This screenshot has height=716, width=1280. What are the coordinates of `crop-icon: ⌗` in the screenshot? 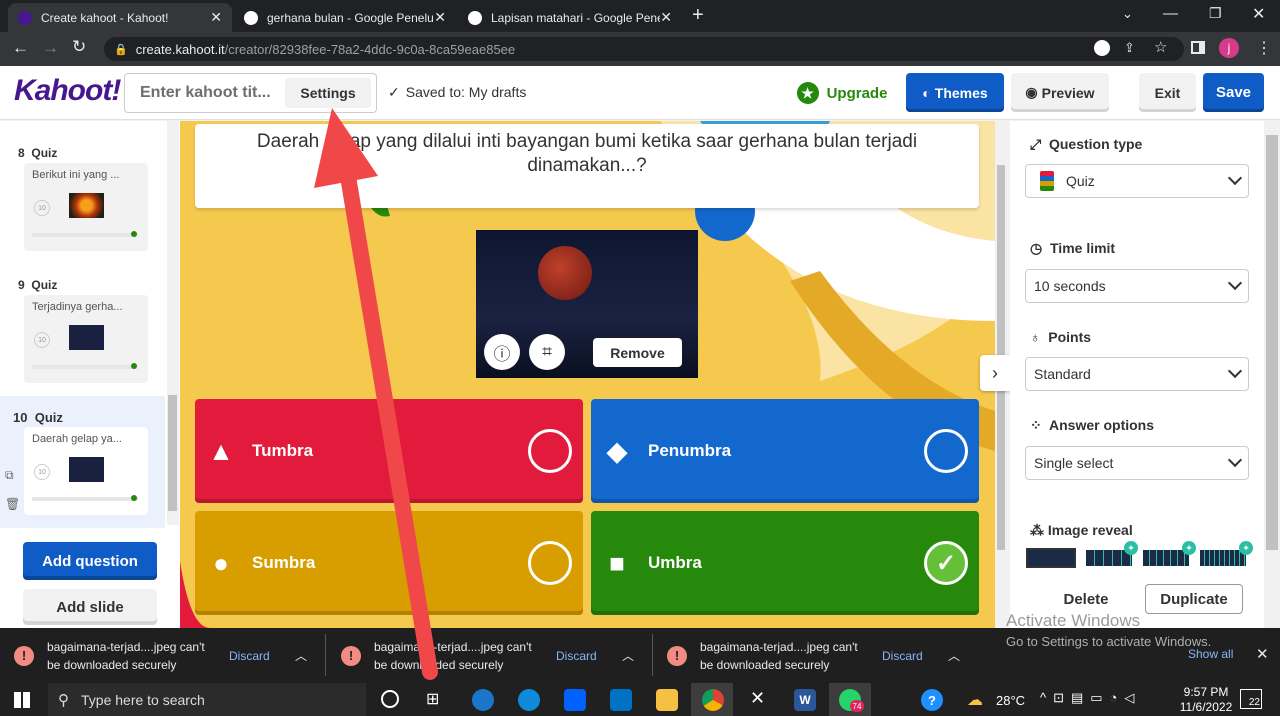 It's located at (547, 352).